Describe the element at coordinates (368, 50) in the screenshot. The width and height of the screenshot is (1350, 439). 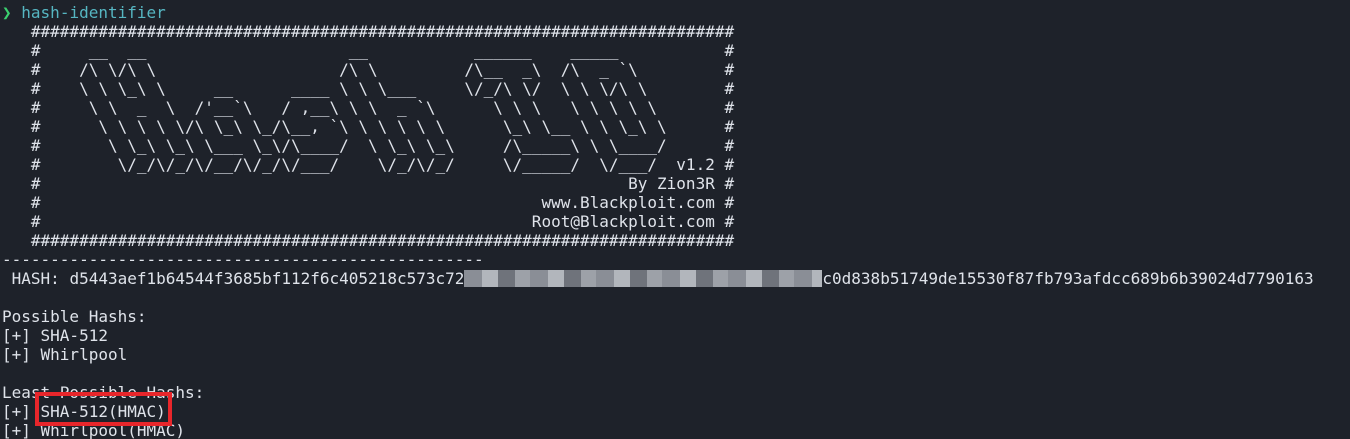
I see `banner-line: # __ __ __ ______ _____ #` at that location.